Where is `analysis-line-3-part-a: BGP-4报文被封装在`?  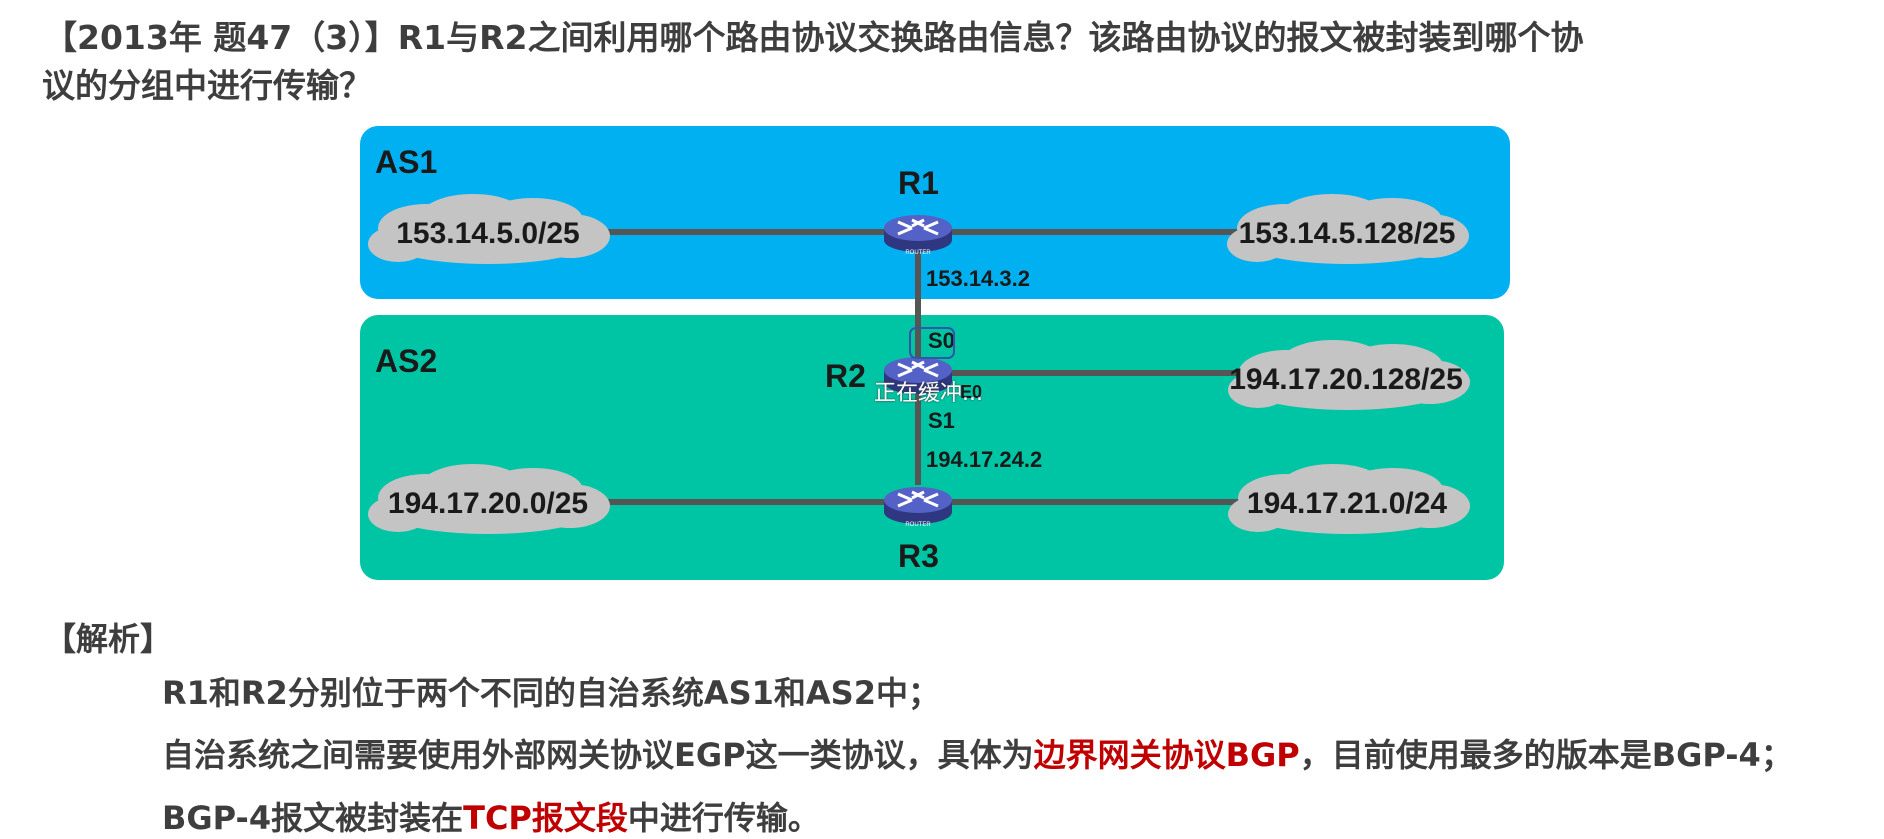 analysis-line-3-part-a: BGP-4报文被封装在 is located at coordinates (313, 818).